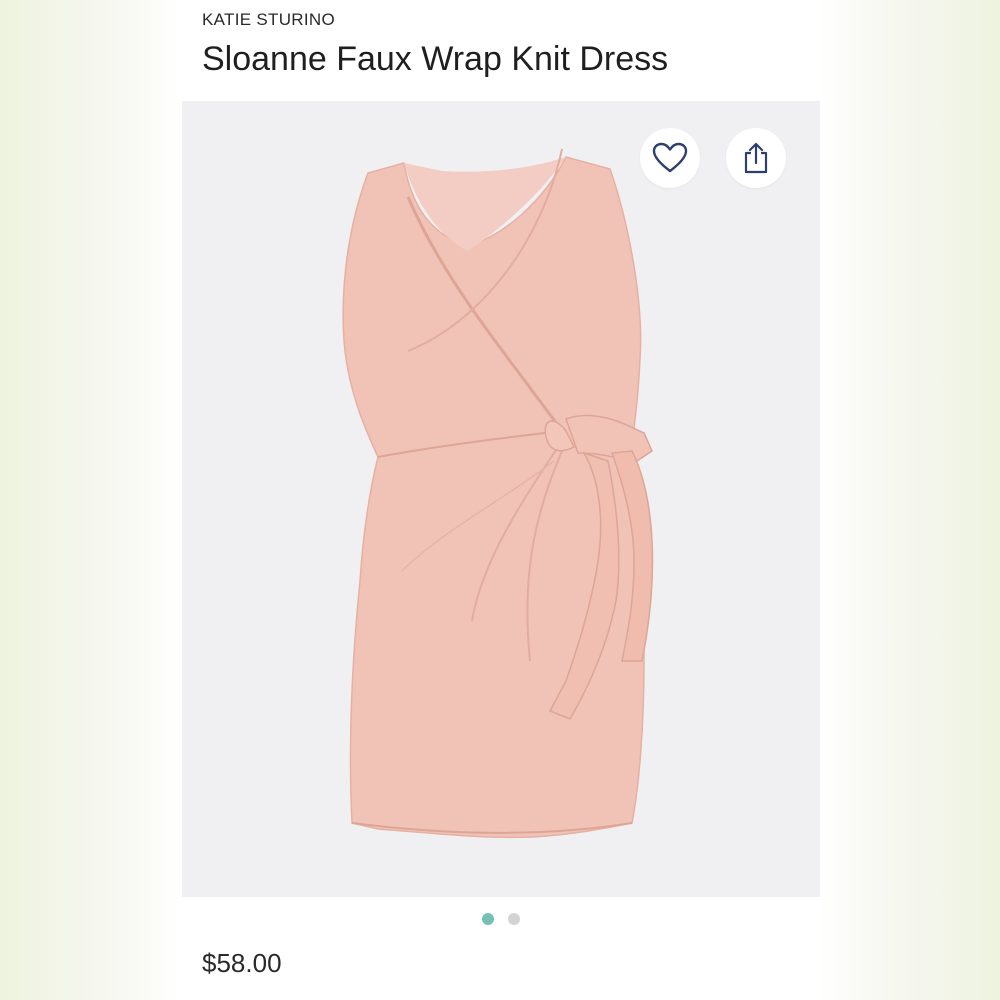 The height and width of the screenshot is (1000, 1000). What do you see at coordinates (501, 920) in the screenshot?
I see `carousel-pagination` at bounding box center [501, 920].